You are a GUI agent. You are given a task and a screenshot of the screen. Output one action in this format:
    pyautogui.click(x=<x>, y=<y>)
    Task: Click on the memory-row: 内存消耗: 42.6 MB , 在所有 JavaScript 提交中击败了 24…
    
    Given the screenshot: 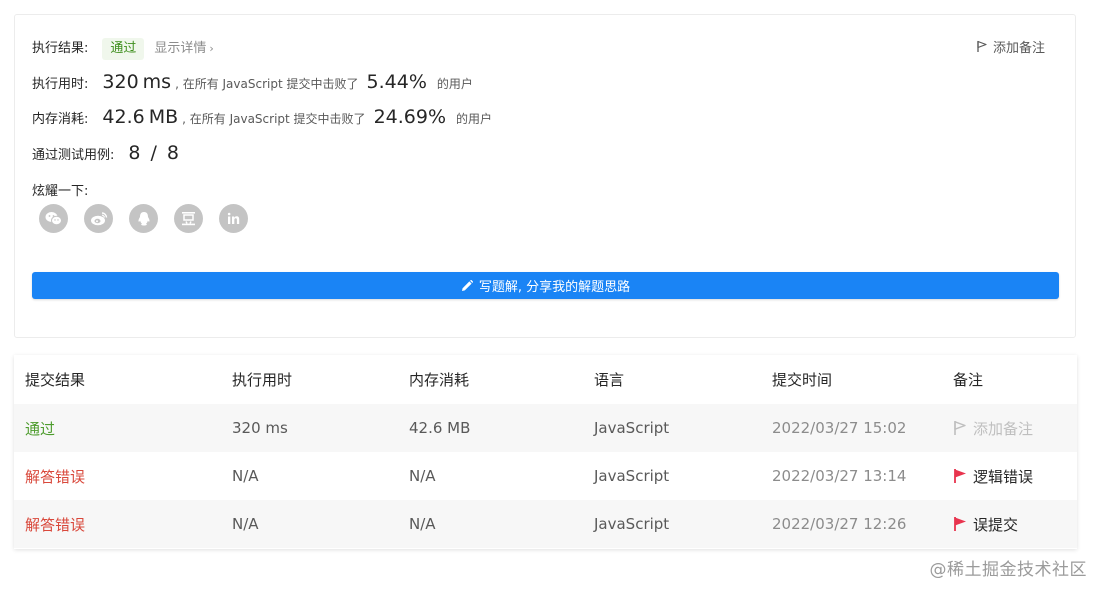 What is the action you would take?
    pyautogui.click(x=262, y=117)
    